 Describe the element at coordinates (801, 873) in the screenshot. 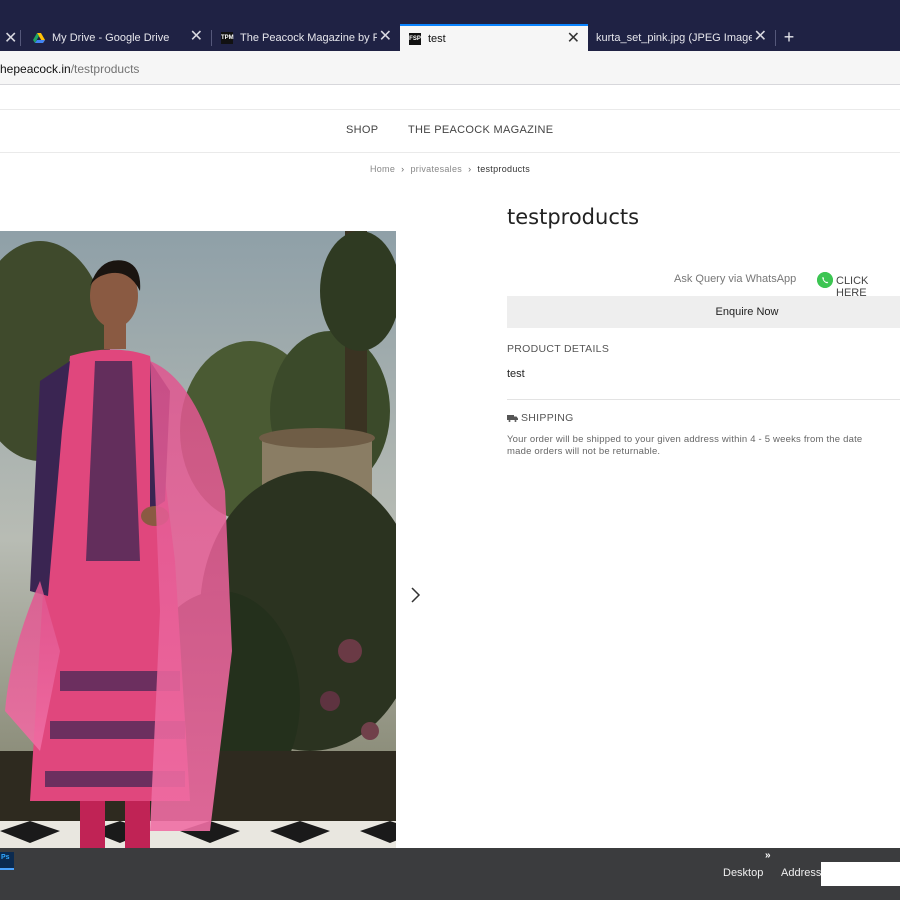

I see `taskbar-address-label: Address` at that location.